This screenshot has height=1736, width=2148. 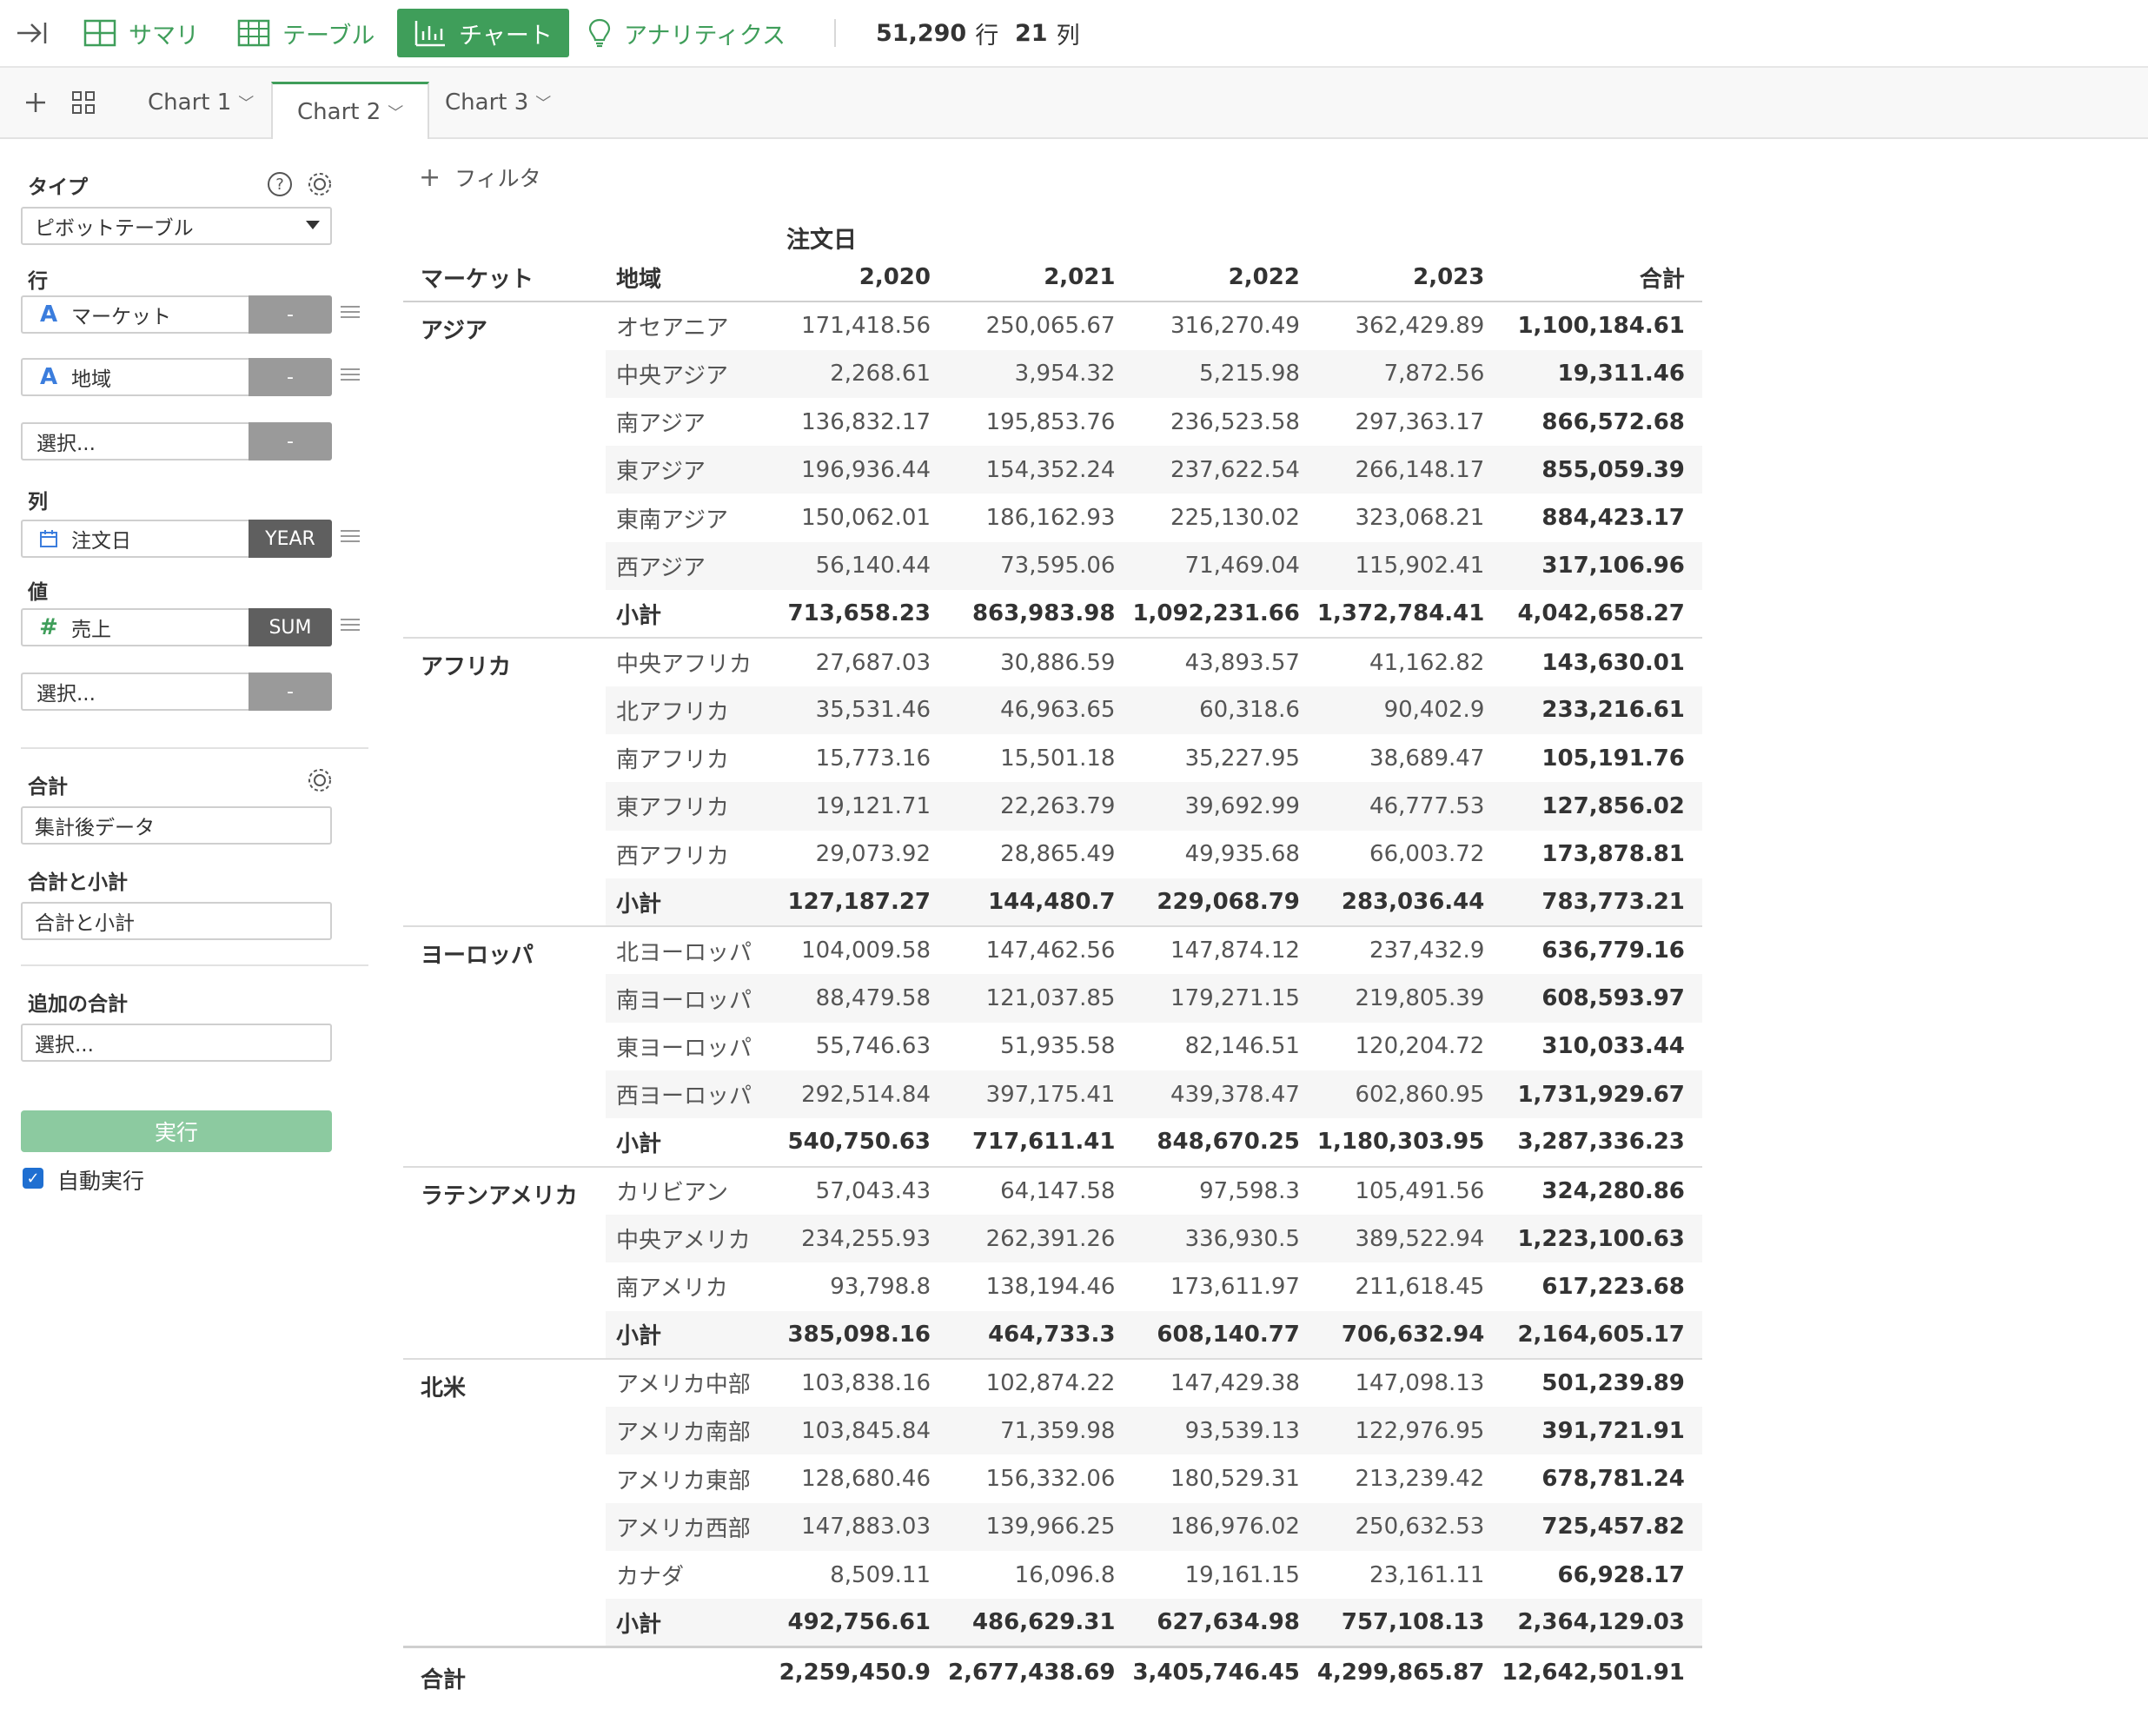 I want to click on value-field-mode: -, so click(x=290, y=692).